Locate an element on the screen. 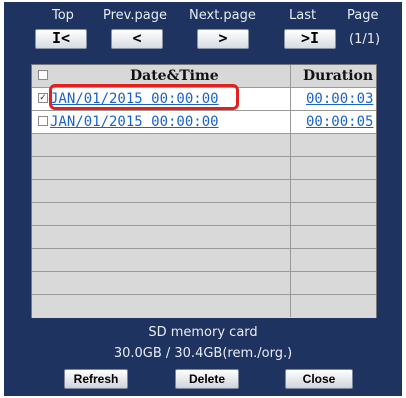  navigation-labels: Top Prev.page Next.page Last Page is located at coordinates (203, 17).